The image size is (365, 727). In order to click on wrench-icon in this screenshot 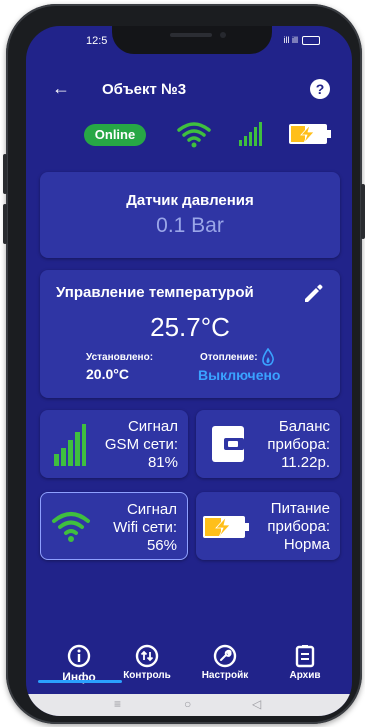, I will do `click(225, 656)`.